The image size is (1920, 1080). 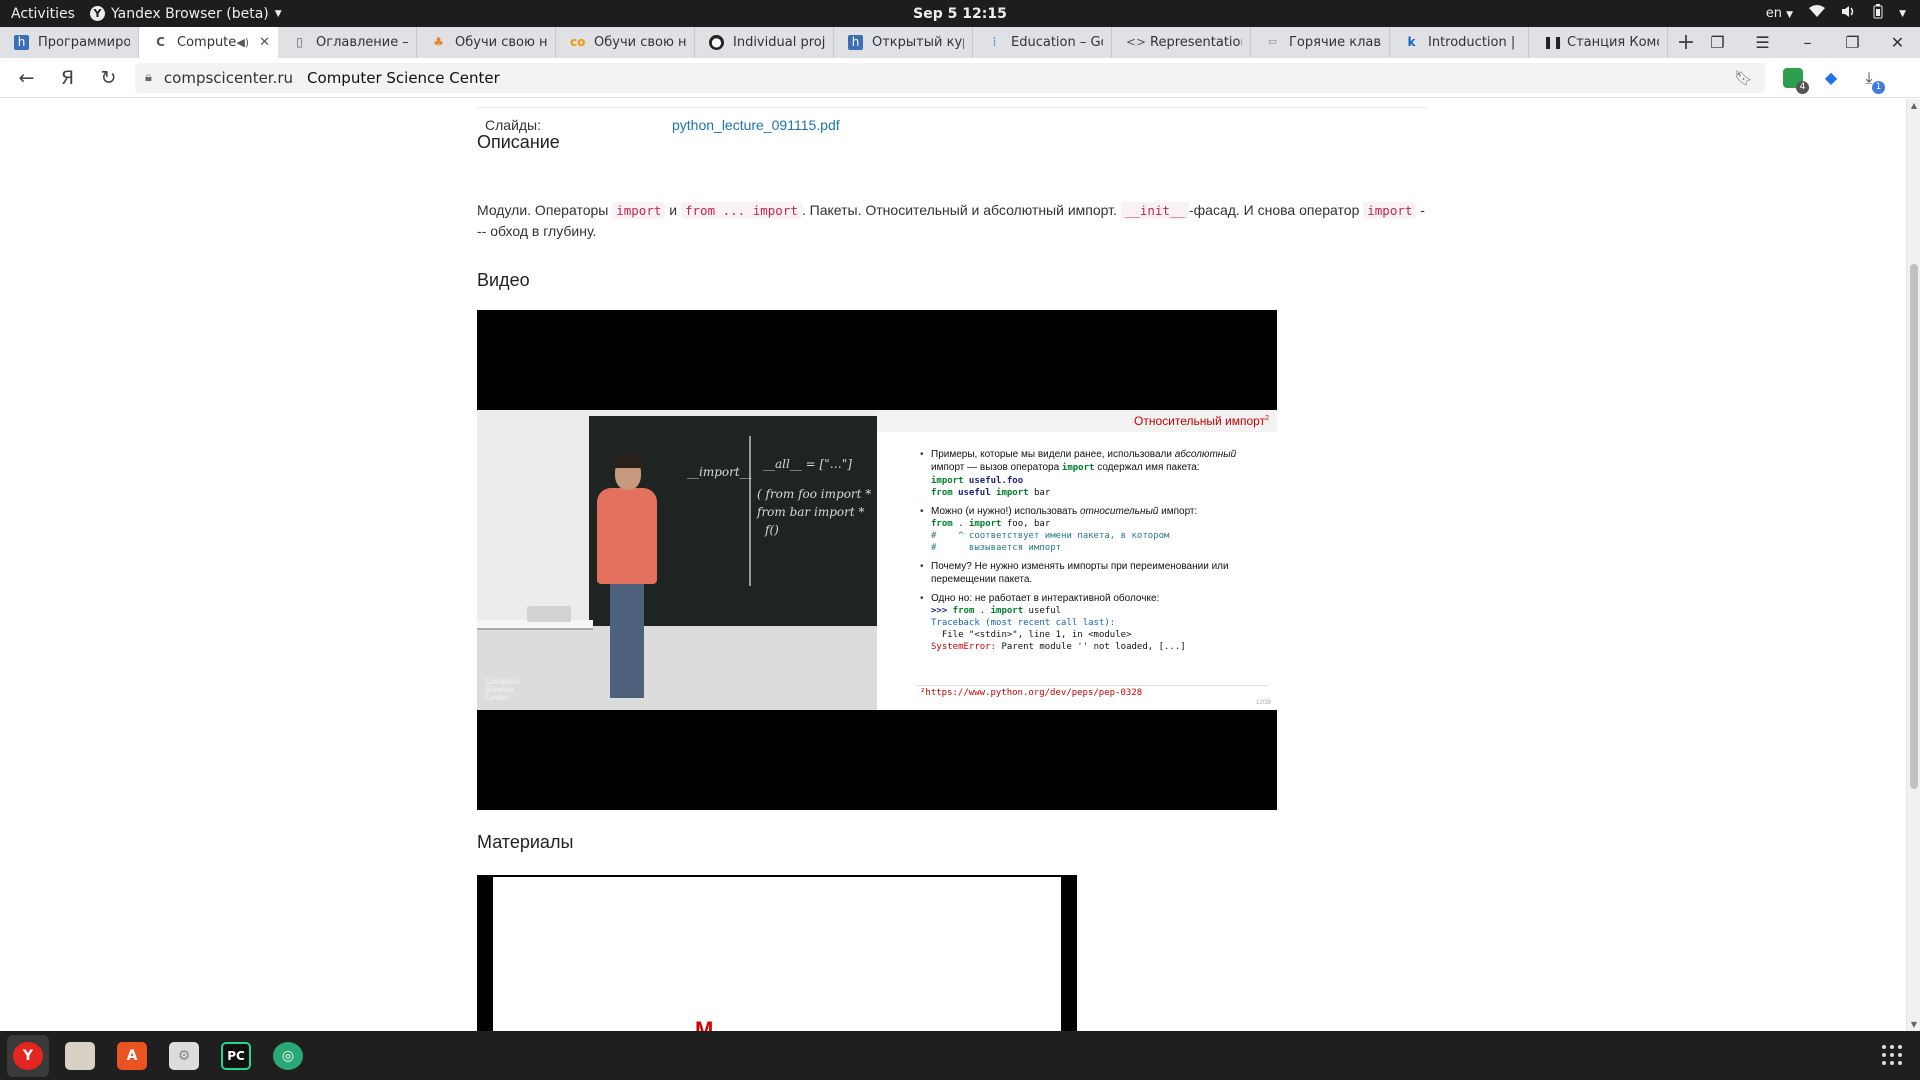 I want to click on code-prompt: >>>, so click(x=939, y=611).